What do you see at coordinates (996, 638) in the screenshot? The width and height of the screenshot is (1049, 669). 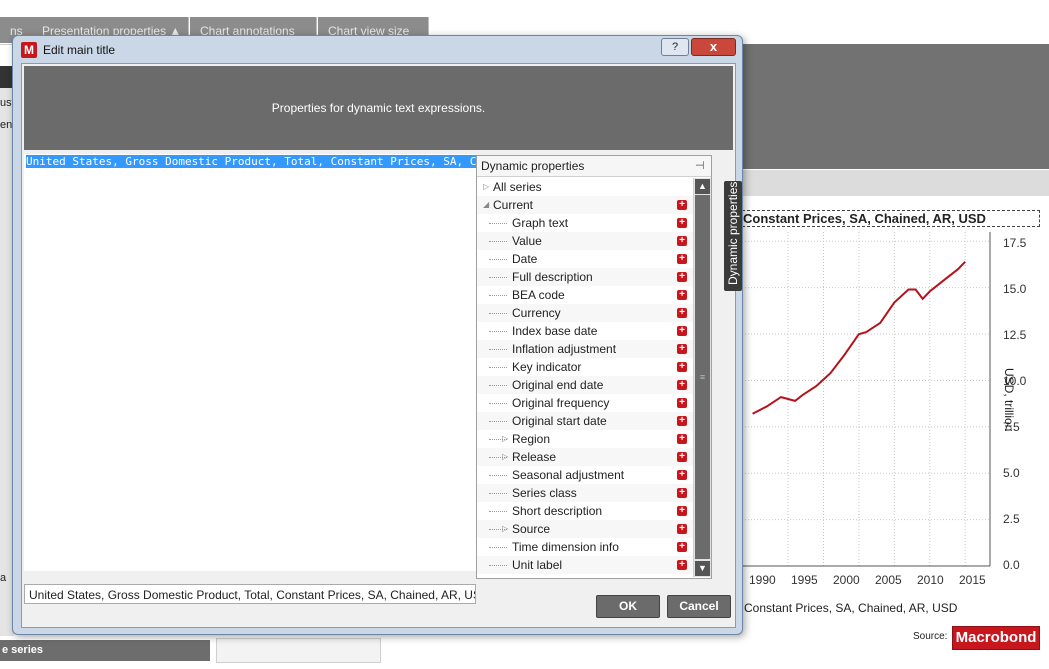 I see `macrobond-logo: Macrobond` at bounding box center [996, 638].